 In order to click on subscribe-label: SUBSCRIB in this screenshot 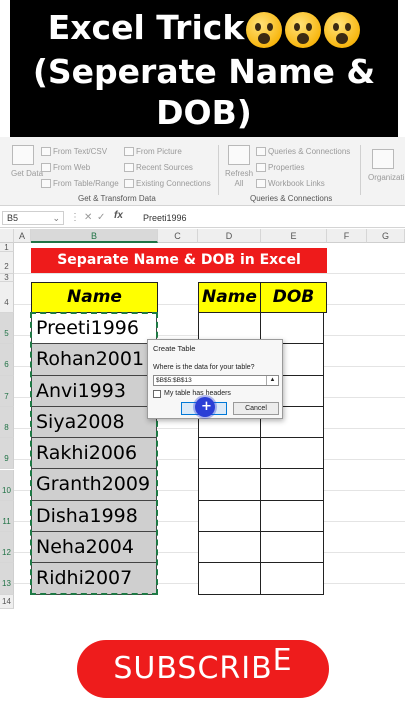, I will do `click(193, 668)`.